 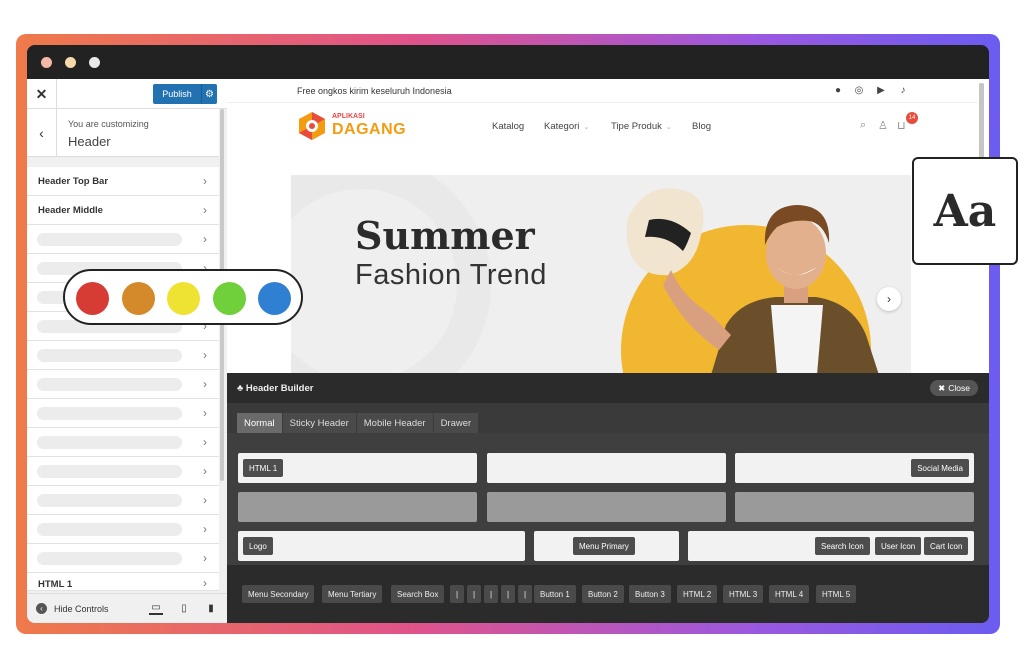 I want to click on brand-logo-icon, so click(x=312, y=126).